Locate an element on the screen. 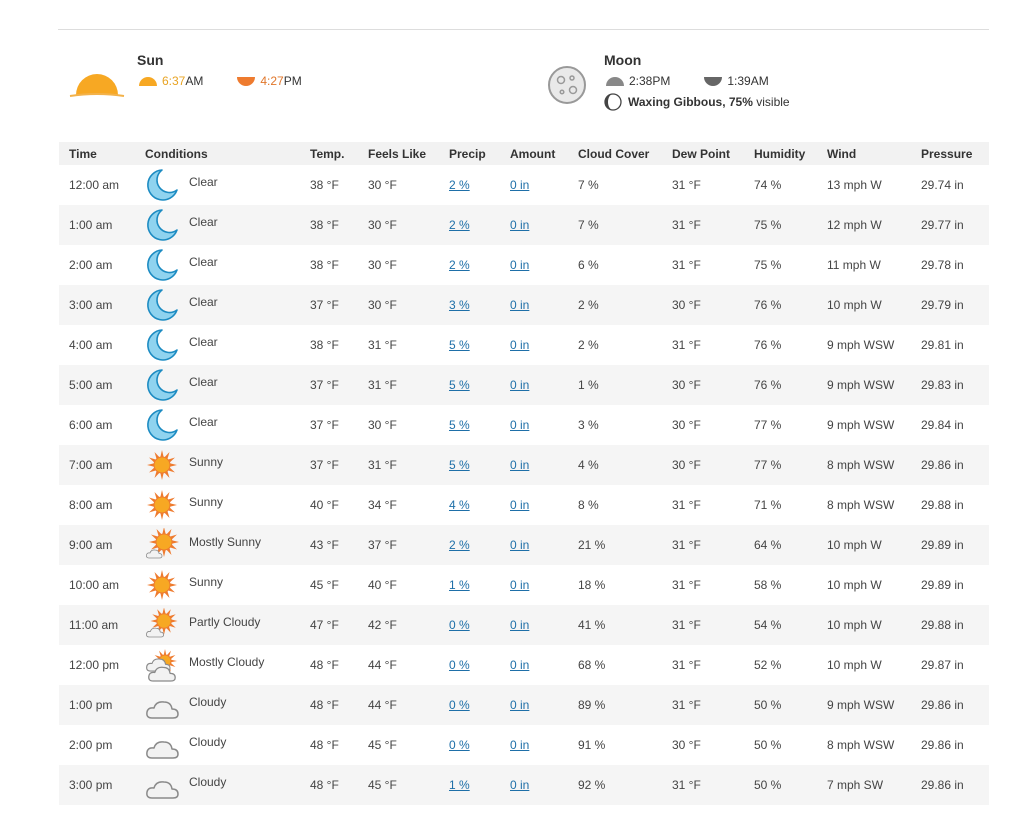 This screenshot has width=1028, height=820. pressure-cell: 29.78 in is located at coordinates (942, 265).